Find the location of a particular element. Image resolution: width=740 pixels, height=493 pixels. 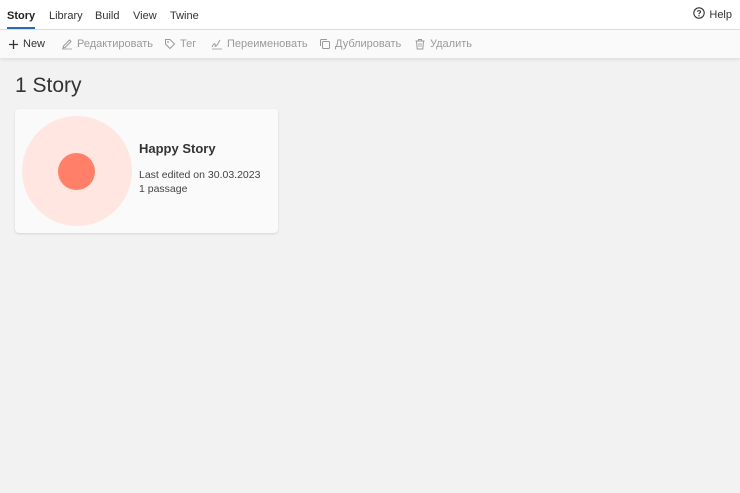

rename-story-label: Переименовать is located at coordinates (267, 44).